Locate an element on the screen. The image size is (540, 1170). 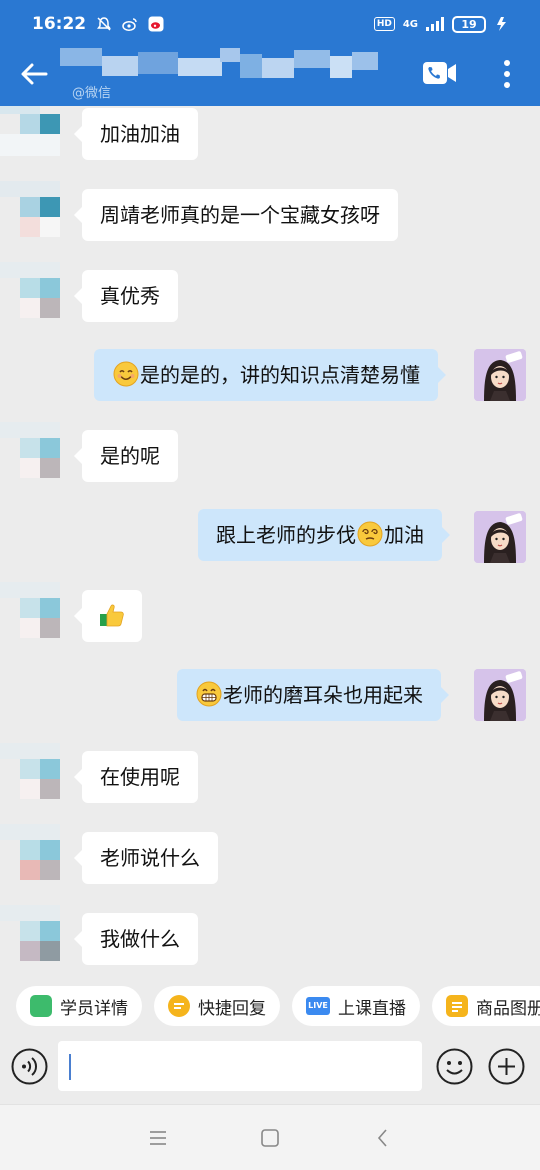
weibo-icon is located at coordinates (129, 24).